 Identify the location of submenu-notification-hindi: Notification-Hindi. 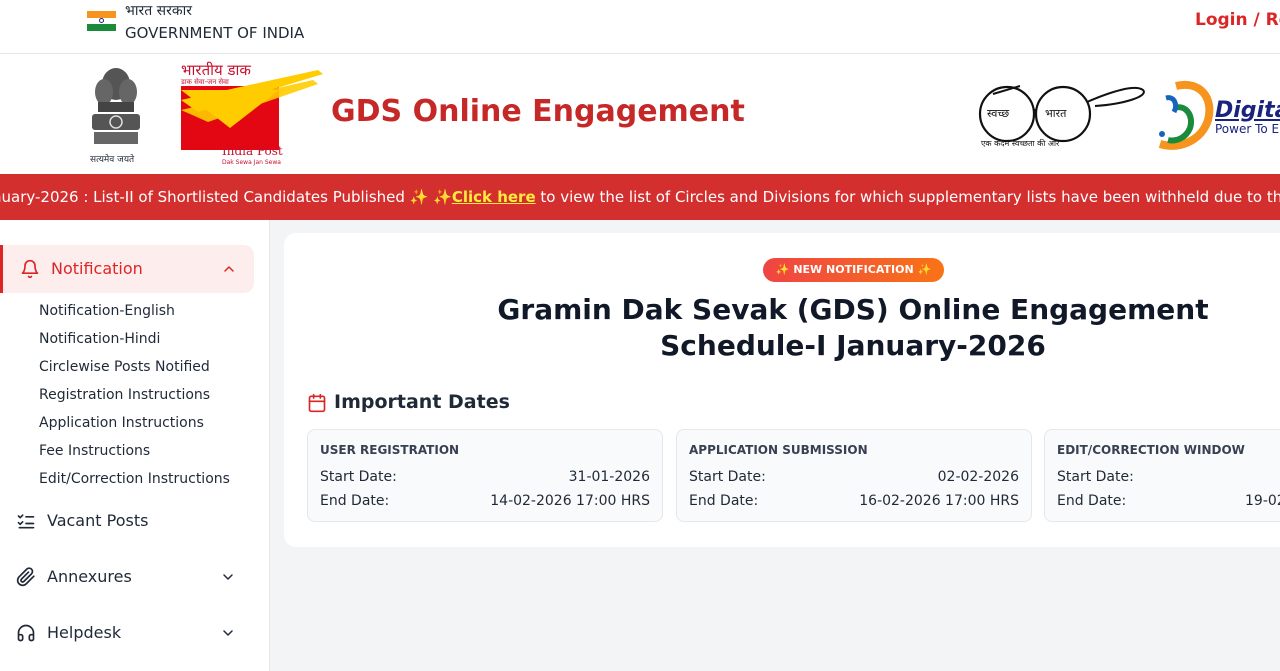
(99, 339).